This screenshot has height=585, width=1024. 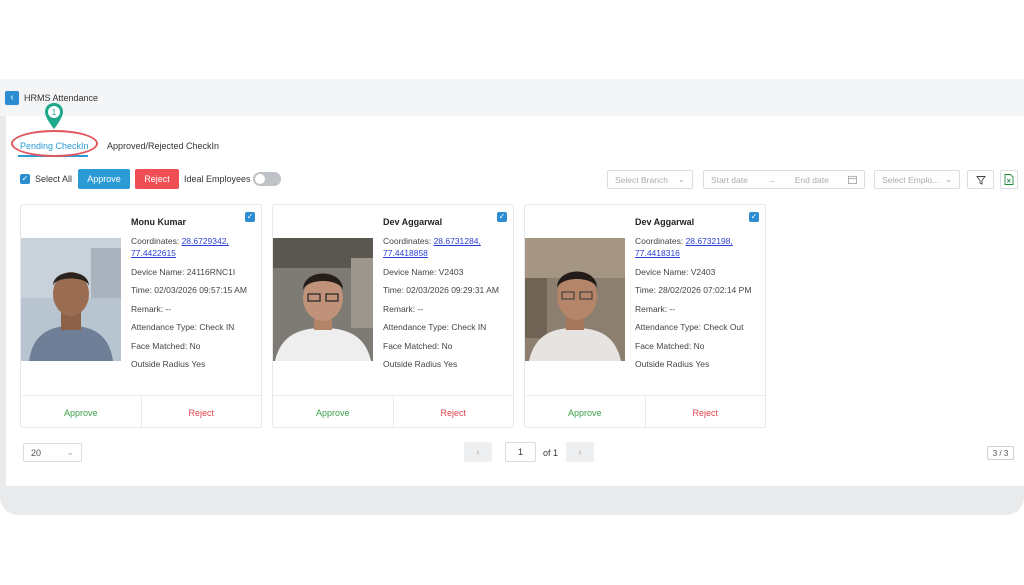 I want to click on filter-button, so click(x=980, y=179).